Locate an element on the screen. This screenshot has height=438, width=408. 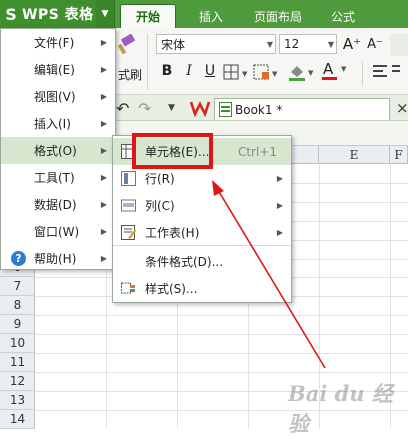
row-header: 14 is located at coordinates (17, 419).